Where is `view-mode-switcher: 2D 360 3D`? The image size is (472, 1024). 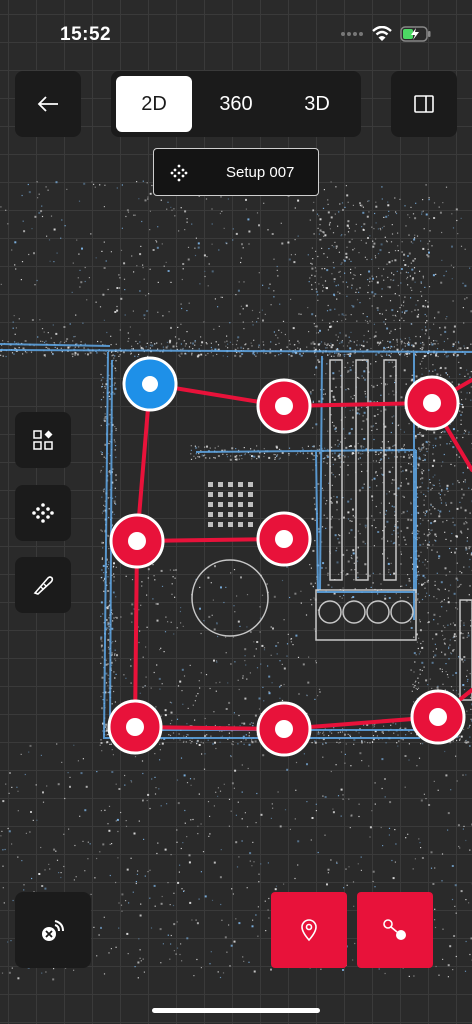
view-mode-switcher: 2D 360 3D is located at coordinates (236, 104).